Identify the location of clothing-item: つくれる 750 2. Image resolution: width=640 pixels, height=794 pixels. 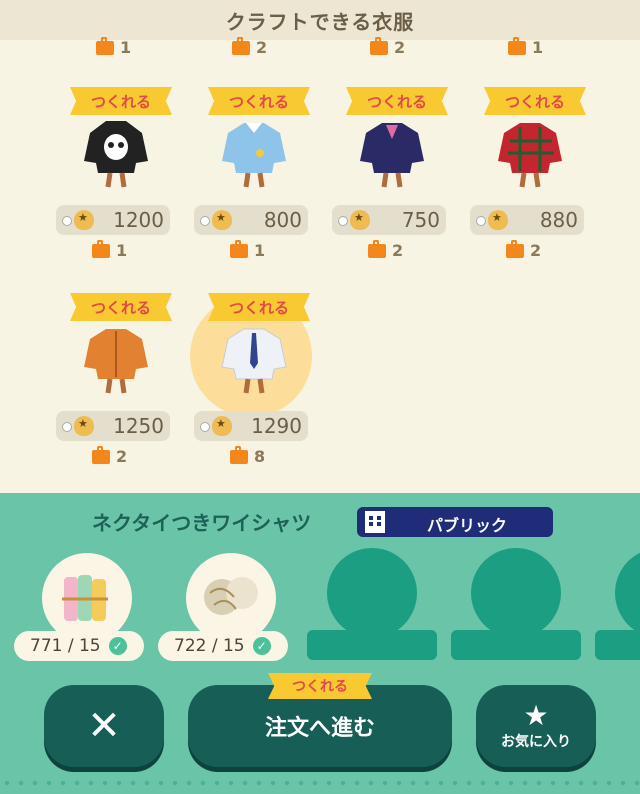
(402, 182).